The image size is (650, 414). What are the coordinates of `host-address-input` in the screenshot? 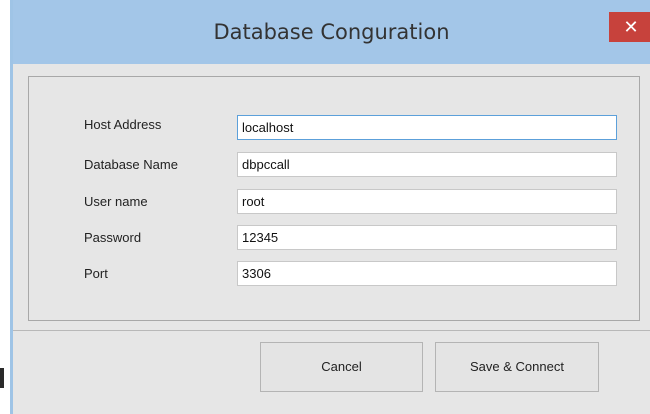 It's located at (427, 127).